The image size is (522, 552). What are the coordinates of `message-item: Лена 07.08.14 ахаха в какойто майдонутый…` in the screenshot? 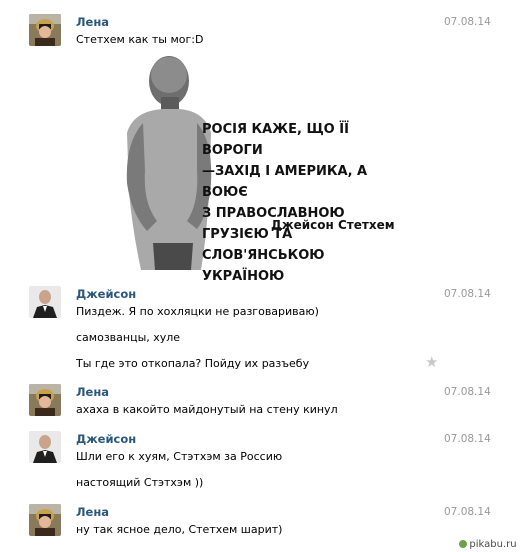 It's located at (261, 402).